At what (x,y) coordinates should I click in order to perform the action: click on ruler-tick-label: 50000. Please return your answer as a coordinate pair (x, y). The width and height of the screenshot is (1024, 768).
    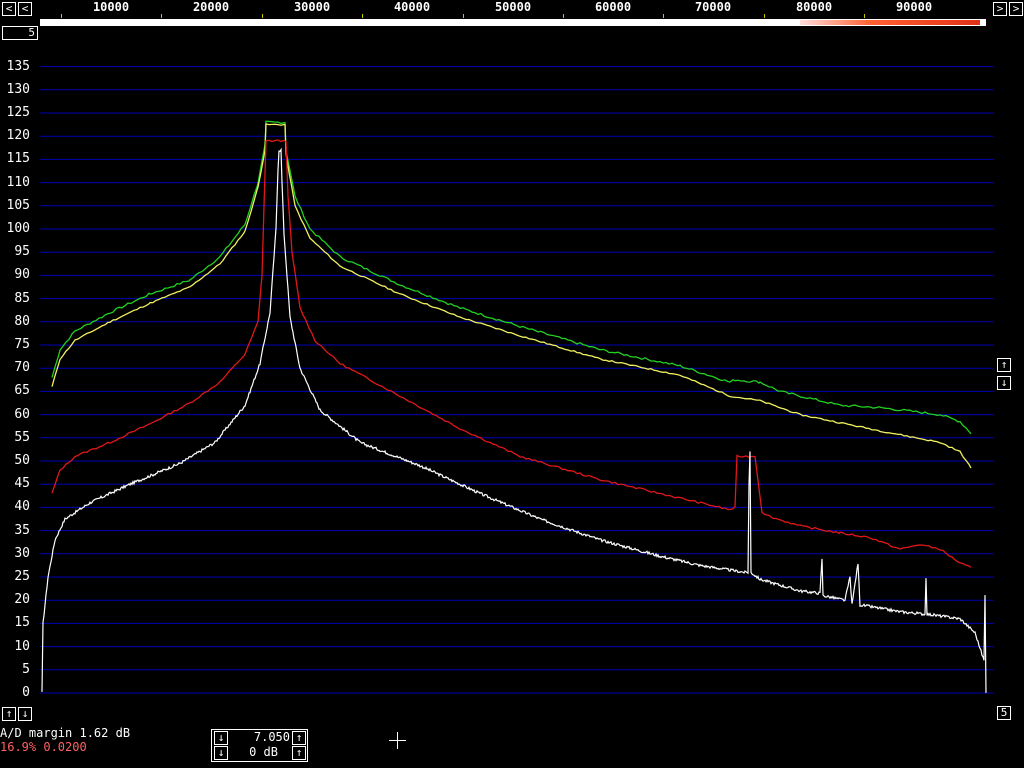
    Looking at the image, I should click on (513, 7).